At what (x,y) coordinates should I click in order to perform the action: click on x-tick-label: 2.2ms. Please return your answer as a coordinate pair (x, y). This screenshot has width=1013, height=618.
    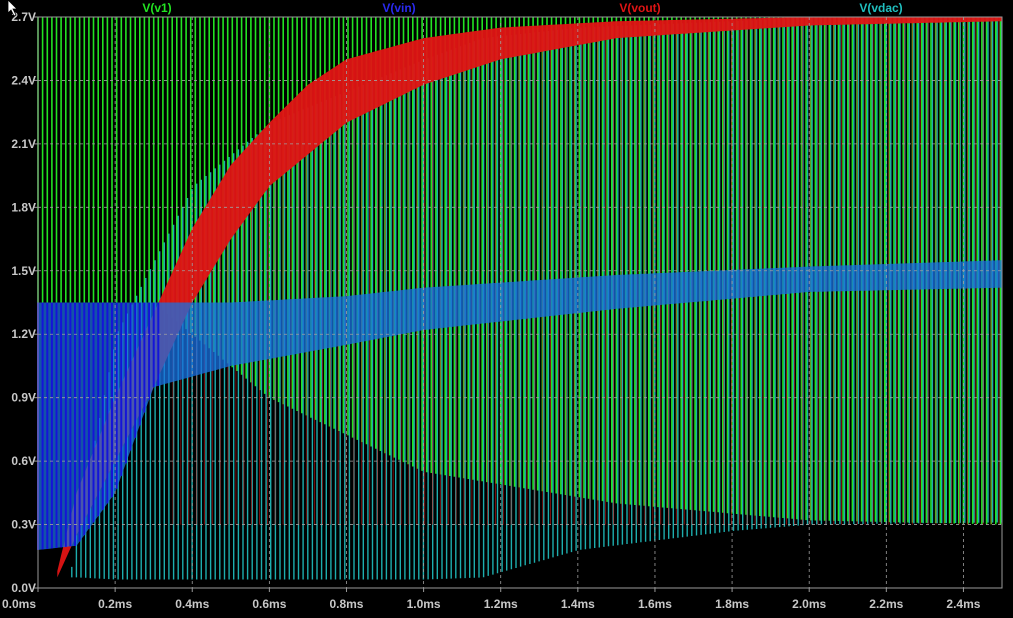
    Looking at the image, I should click on (886, 604).